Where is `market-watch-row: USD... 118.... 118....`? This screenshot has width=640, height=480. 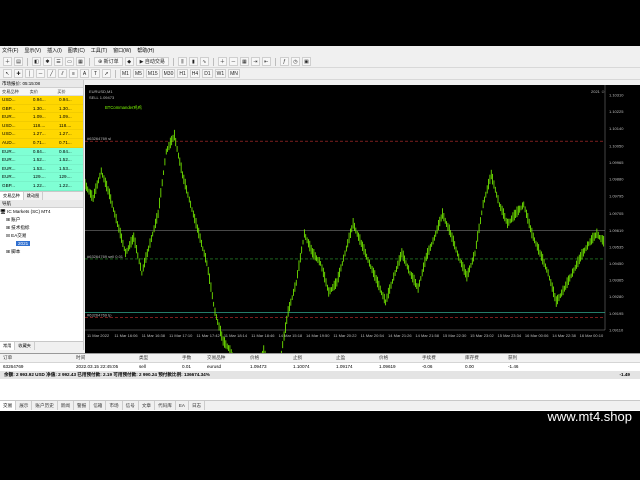 market-watch-row: USD... 118.... 118.... is located at coordinates (41, 126).